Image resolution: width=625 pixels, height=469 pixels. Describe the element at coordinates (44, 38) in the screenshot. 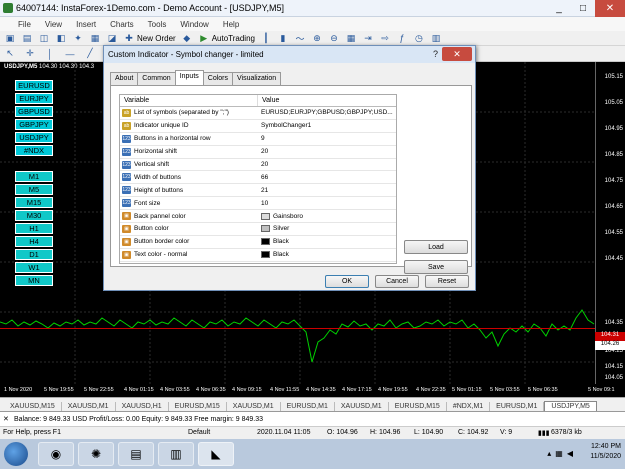

I see `market-watch-icon: ◫` at that location.